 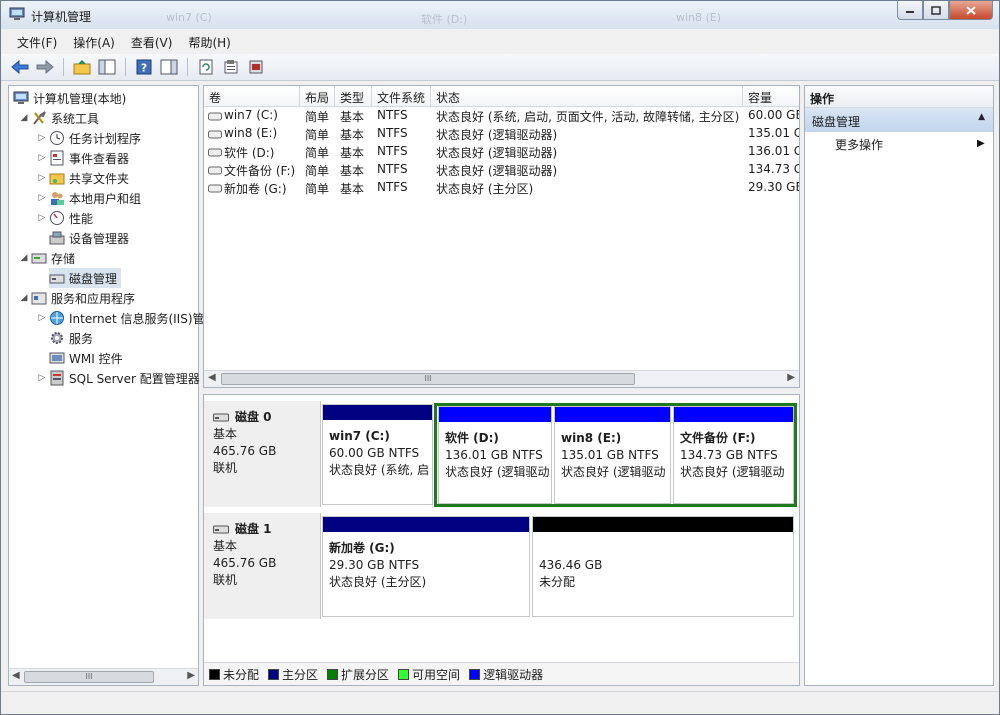 What do you see at coordinates (206, 67) in the screenshot?
I see `refresh-button` at bounding box center [206, 67].